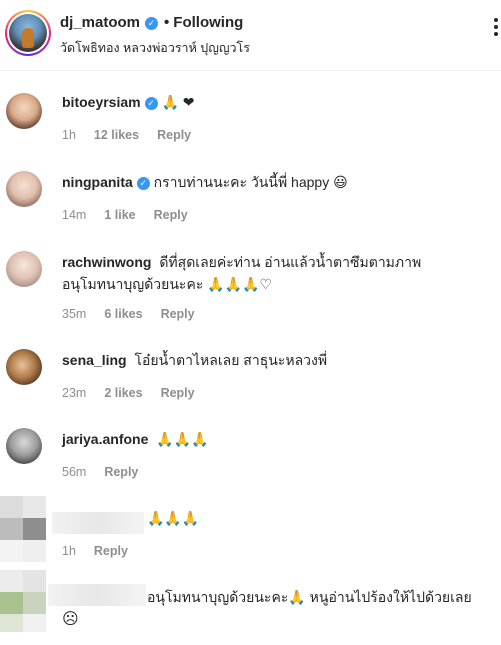 Image resolution: width=501 pixels, height=645 pixels. Describe the element at coordinates (155, 48) in the screenshot. I see `post-location: วัดโพธิทอง หลวงพ่อวราห์ ปุญญวโร` at that location.